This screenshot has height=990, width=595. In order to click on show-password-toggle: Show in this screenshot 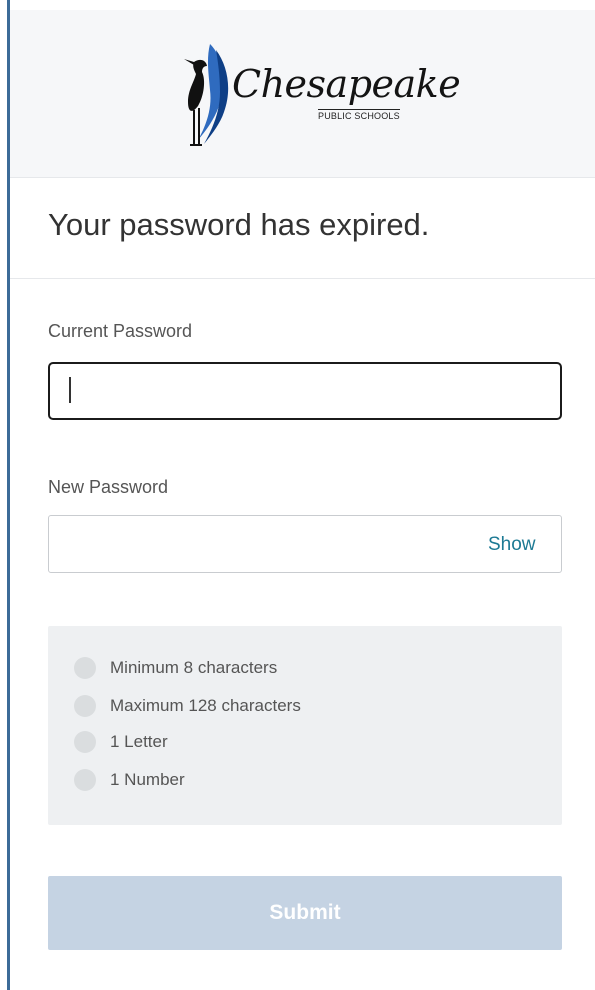, I will do `click(512, 545)`.